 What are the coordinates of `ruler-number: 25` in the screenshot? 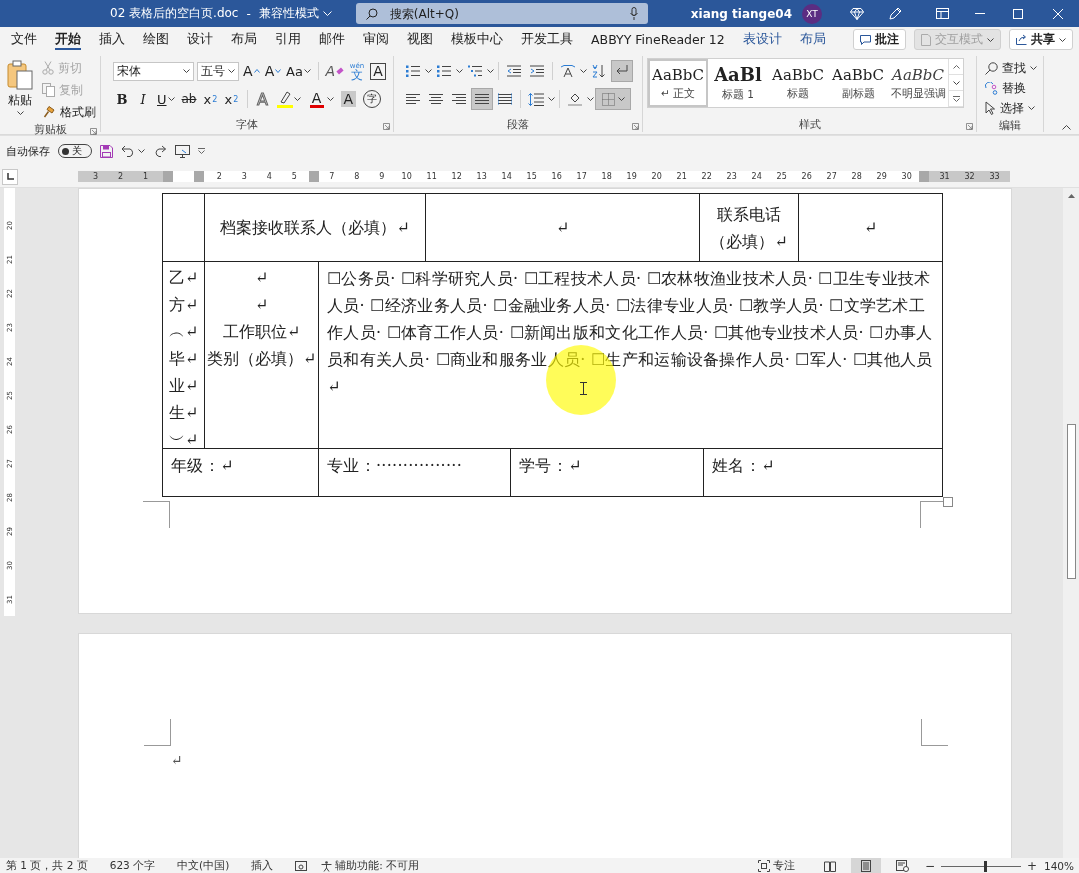 It's located at (781, 176).